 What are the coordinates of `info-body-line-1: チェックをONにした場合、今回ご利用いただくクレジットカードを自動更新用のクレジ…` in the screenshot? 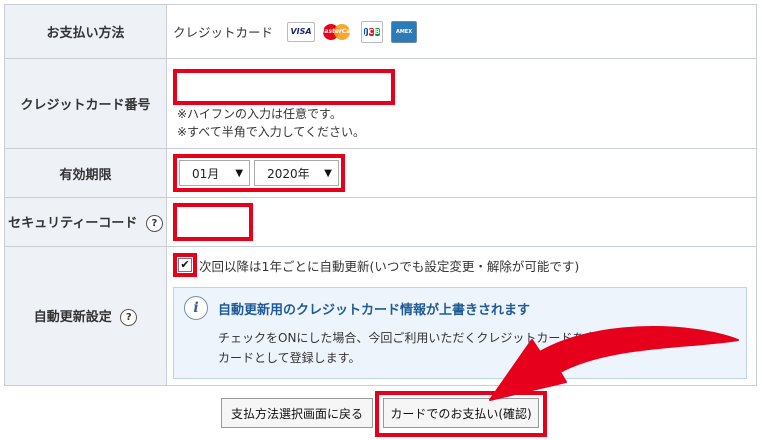 It's located at (467, 338).